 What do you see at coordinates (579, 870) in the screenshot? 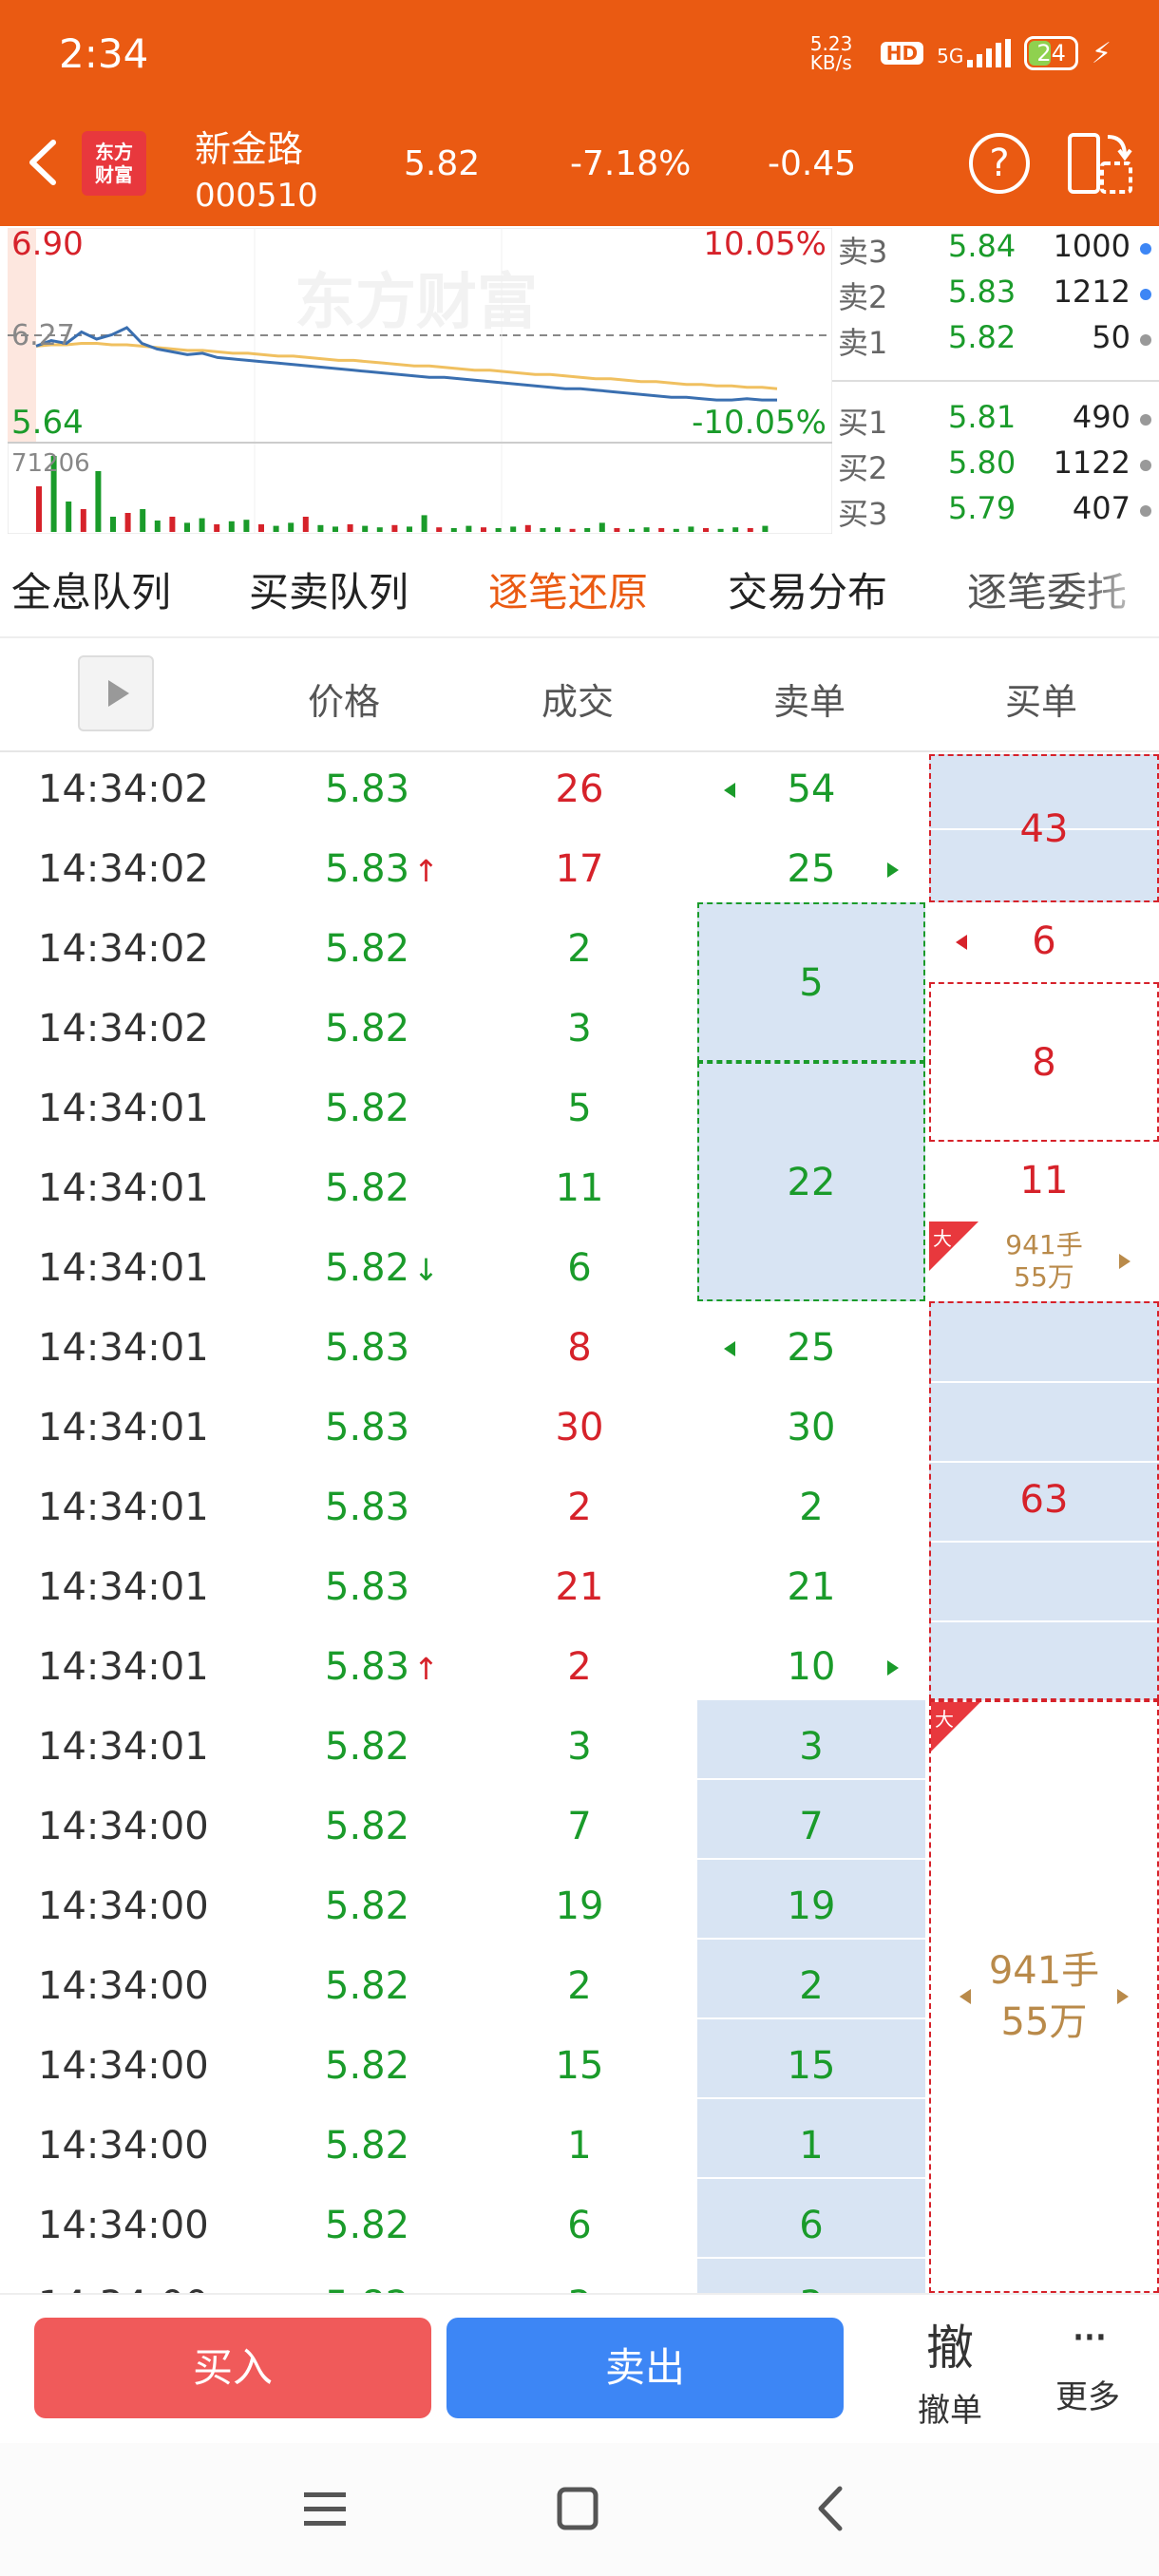
I see `tick-row: 14:34:02 5.83 ↑ 17 25` at bounding box center [579, 870].